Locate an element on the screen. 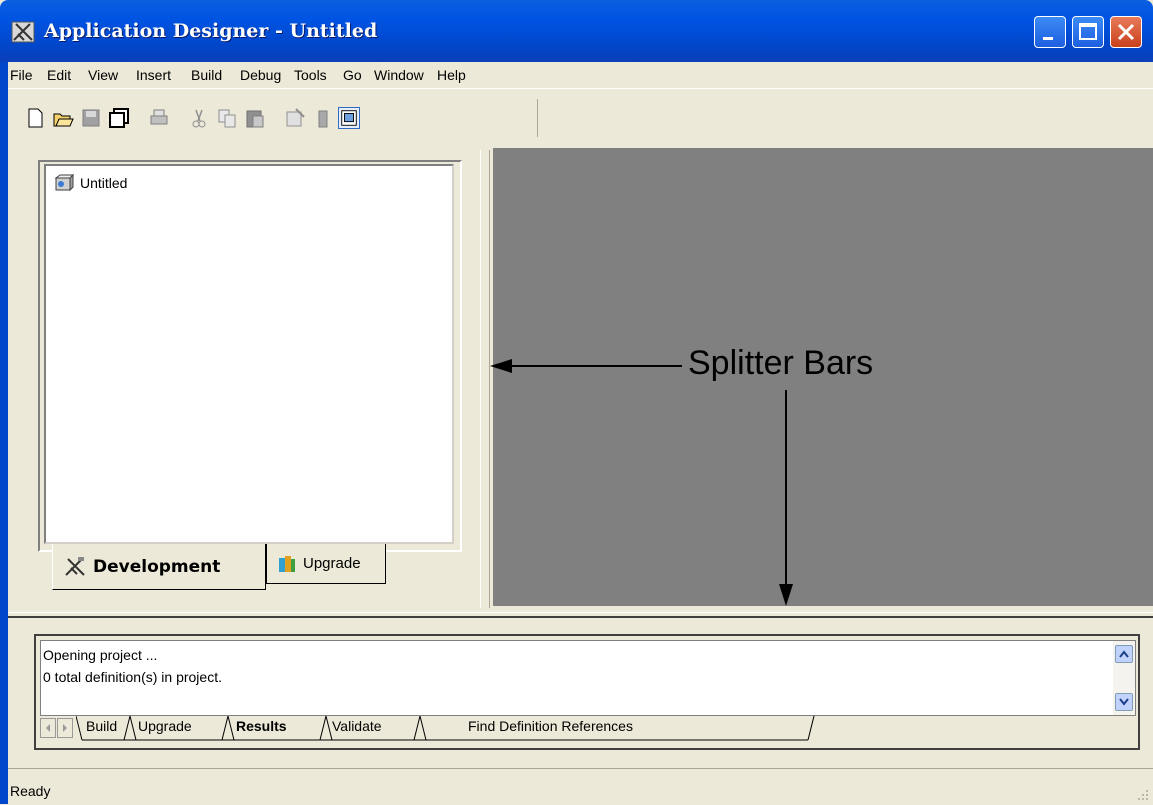 This screenshot has width=1153, height=805. paste-icon is located at coordinates (255, 118).